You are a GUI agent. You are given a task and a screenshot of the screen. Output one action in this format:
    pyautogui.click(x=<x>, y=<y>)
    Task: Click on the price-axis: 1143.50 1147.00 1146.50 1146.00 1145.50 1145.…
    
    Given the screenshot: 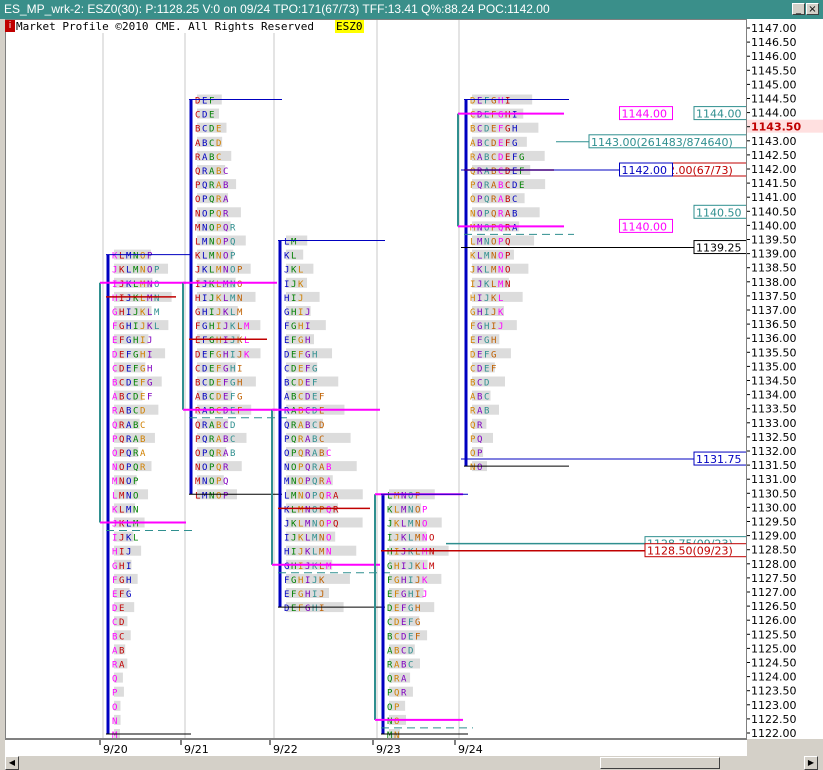 What is the action you would take?
    pyautogui.click(x=785, y=379)
    